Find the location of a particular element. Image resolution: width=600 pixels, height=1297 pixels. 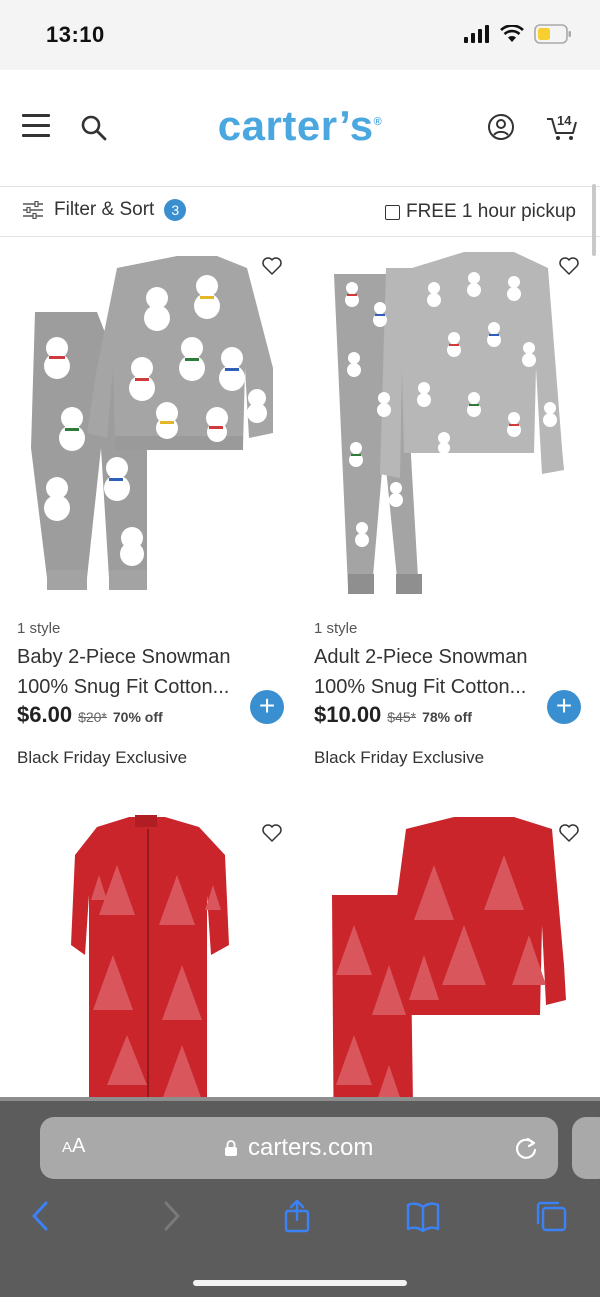

cart-button: 14 is located at coordinates (562, 126).